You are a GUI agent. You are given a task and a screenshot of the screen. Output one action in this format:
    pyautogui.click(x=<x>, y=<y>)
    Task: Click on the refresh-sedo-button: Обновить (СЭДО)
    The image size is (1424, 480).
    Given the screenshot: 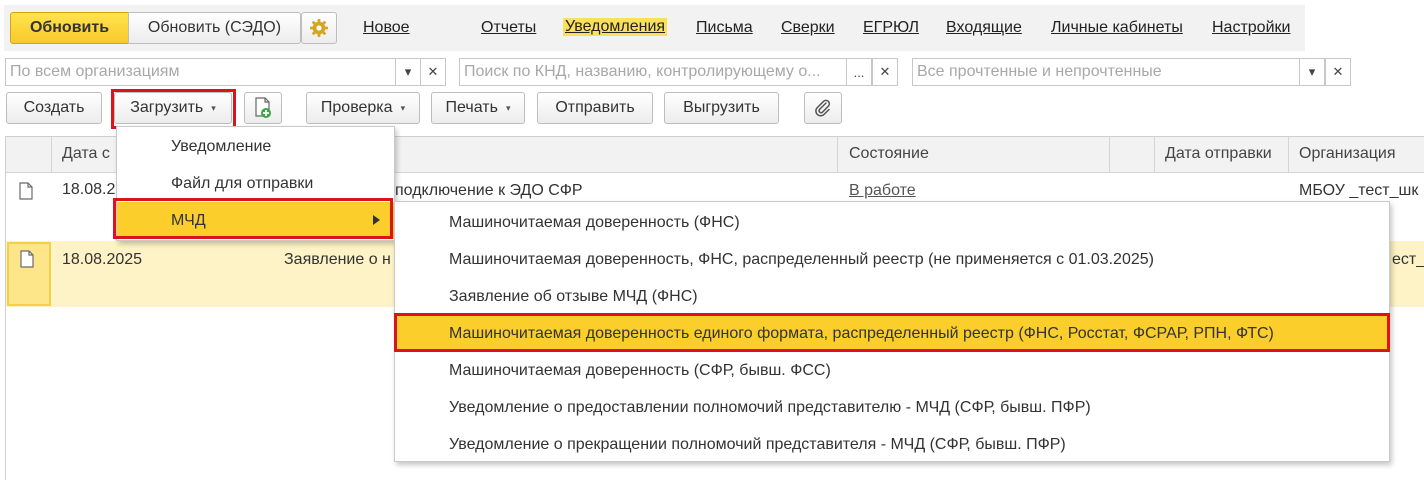 What is the action you would take?
    pyautogui.click(x=214, y=28)
    